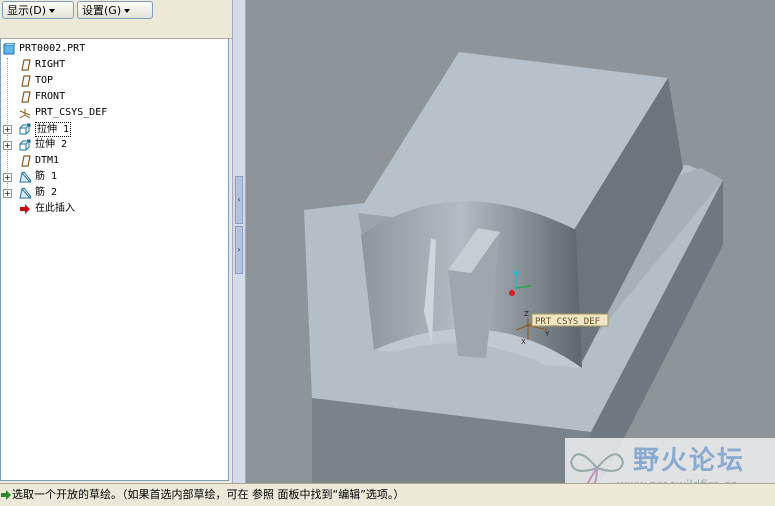 This screenshot has height=506, width=775. What do you see at coordinates (239, 250) in the screenshot?
I see `expand-right-icon: ›` at bounding box center [239, 250].